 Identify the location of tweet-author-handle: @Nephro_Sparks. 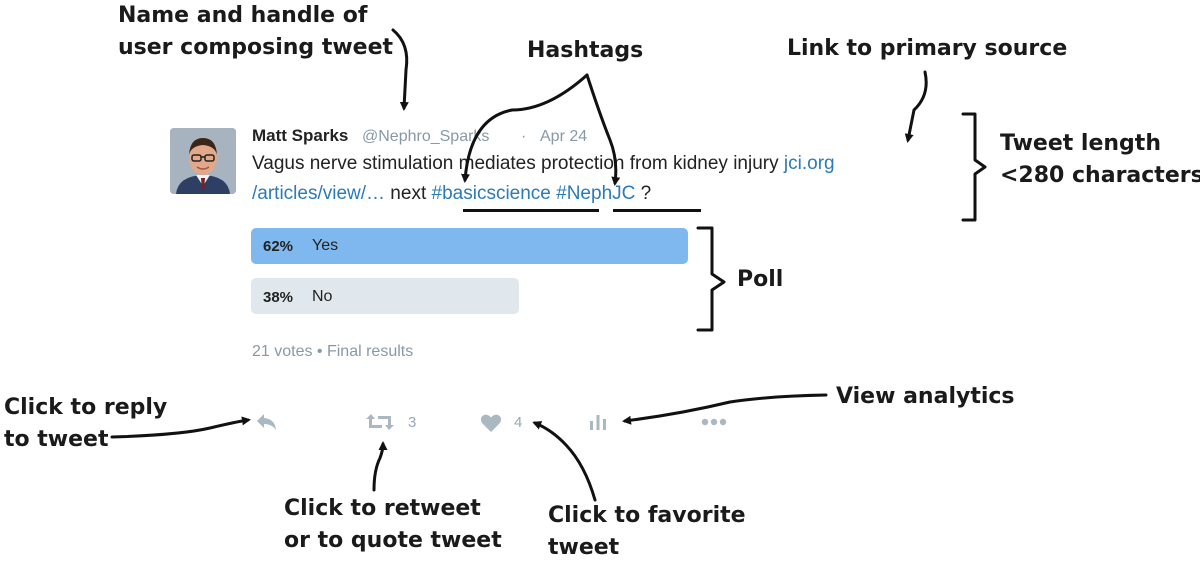
(425, 137).